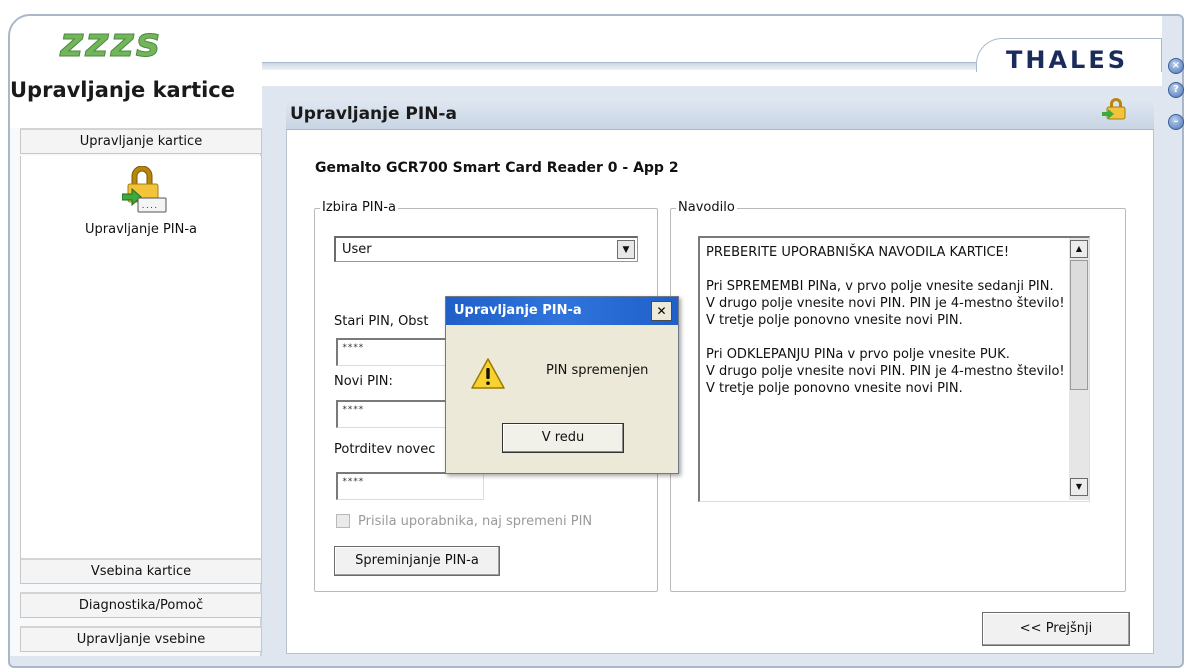 The height and width of the screenshot is (671, 1189). Describe the element at coordinates (363, 381) in the screenshot. I see `new-pin-label: Novi PIN:` at that location.